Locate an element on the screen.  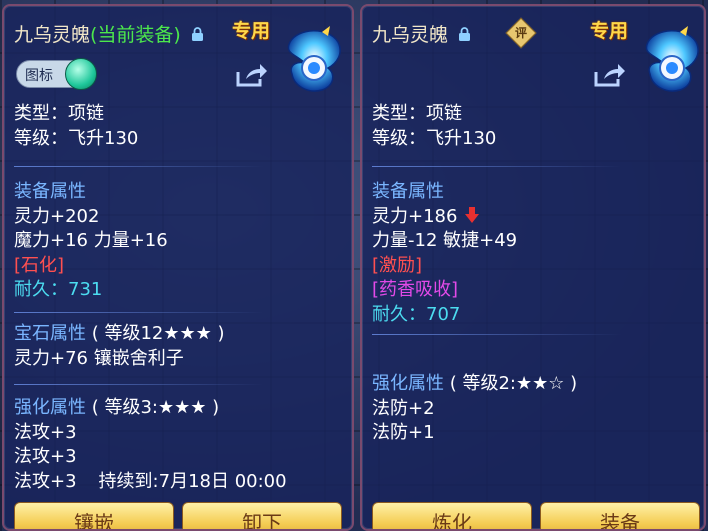
item-title: 九乌灵魄(当前装备) is located at coordinates (109, 33).